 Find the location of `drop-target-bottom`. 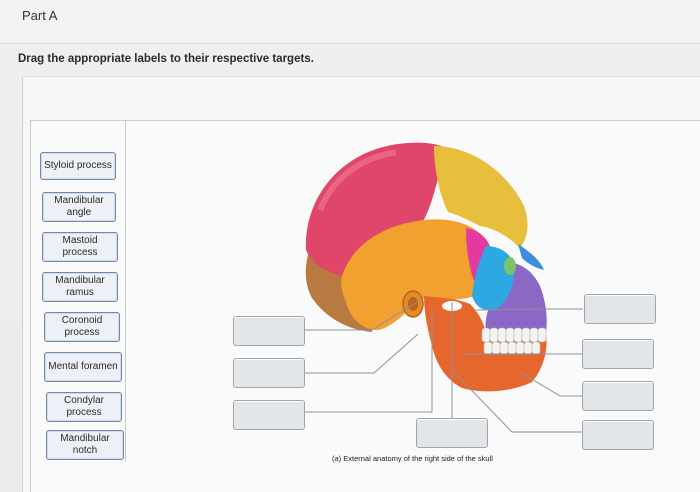

drop-target-bottom is located at coordinates (452, 433).